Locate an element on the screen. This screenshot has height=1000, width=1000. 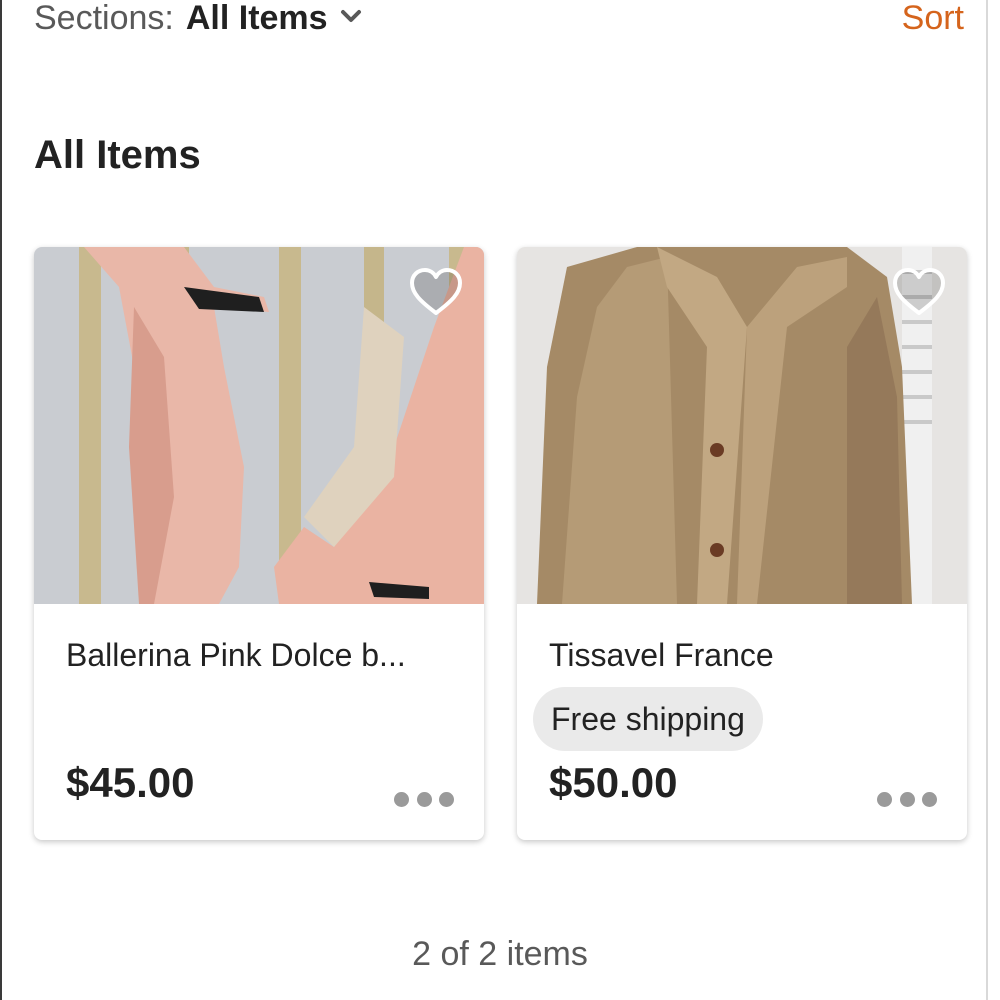
section-title: All Items is located at coordinates (117, 155).